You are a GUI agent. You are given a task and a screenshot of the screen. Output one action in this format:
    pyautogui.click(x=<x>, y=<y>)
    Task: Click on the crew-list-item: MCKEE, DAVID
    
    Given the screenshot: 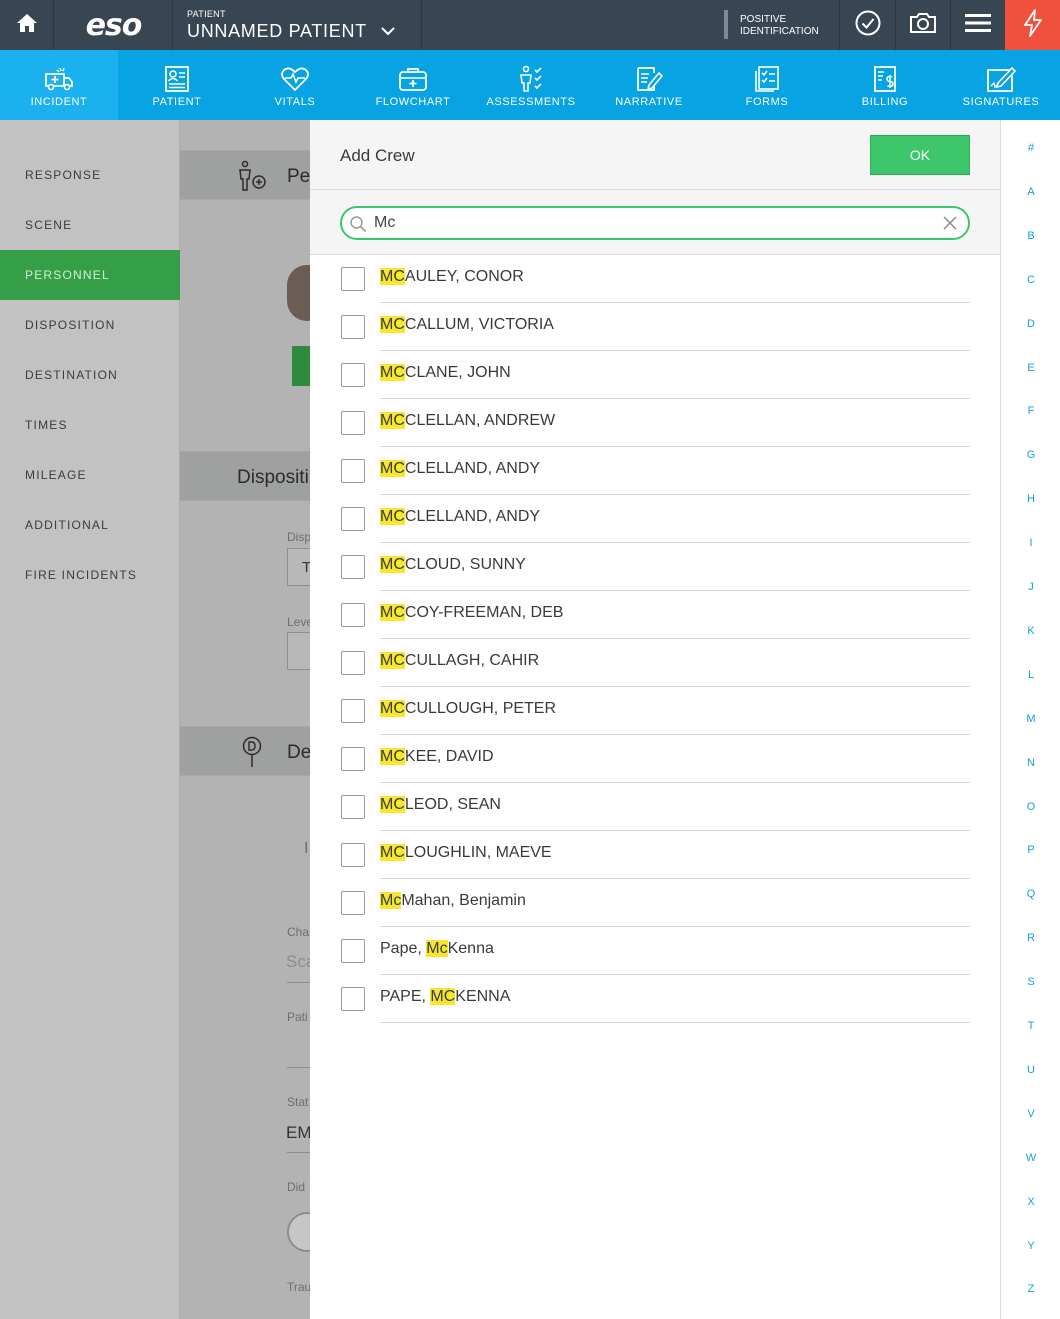 What is the action you would take?
    pyautogui.click(x=655, y=759)
    